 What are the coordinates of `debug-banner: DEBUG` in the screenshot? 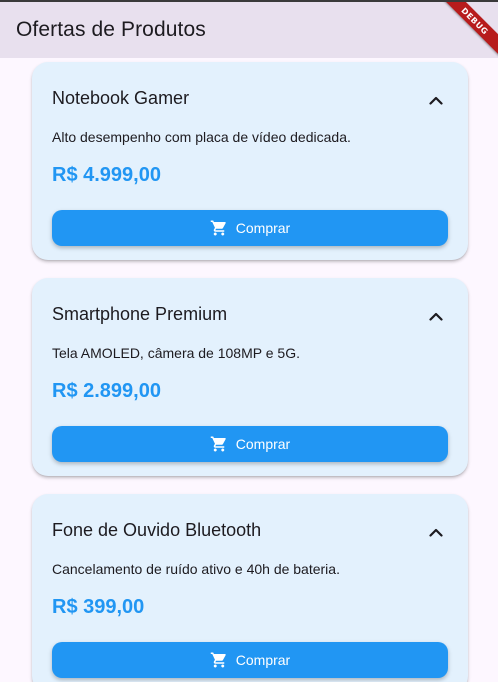 It's located at (468, 32).